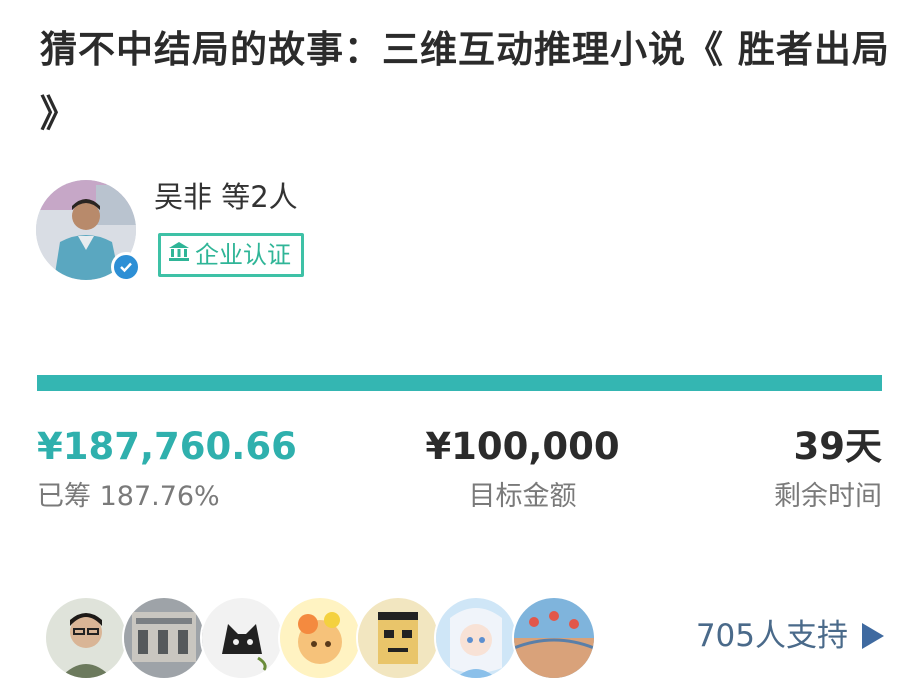 The height and width of the screenshot is (699, 916). I want to click on enterprise-badge-label: 企业认证, so click(243, 255).